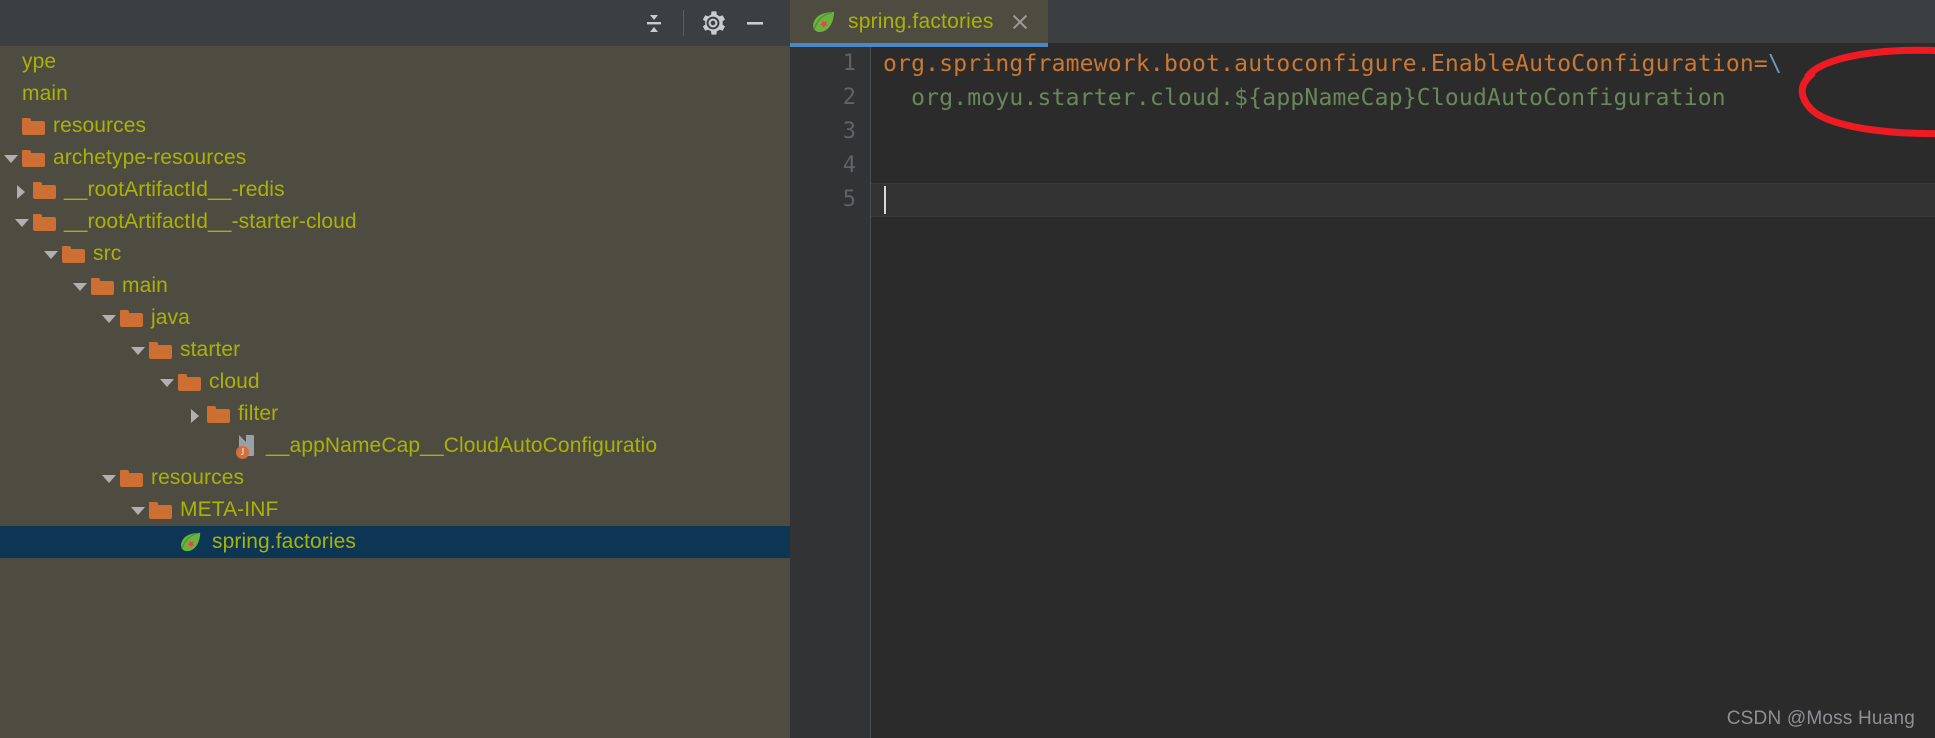 This screenshot has width=1935, height=738. I want to click on collapse-all-icon, so click(654, 23).